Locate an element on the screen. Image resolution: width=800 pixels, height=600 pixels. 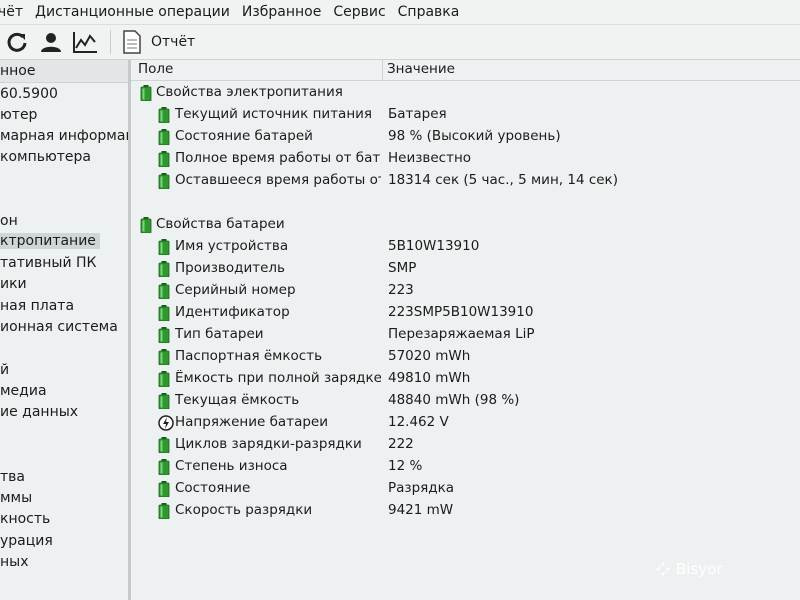
property-row: Текущая ёмкость 48840 mWh (98 %) is located at coordinates (465, 401).